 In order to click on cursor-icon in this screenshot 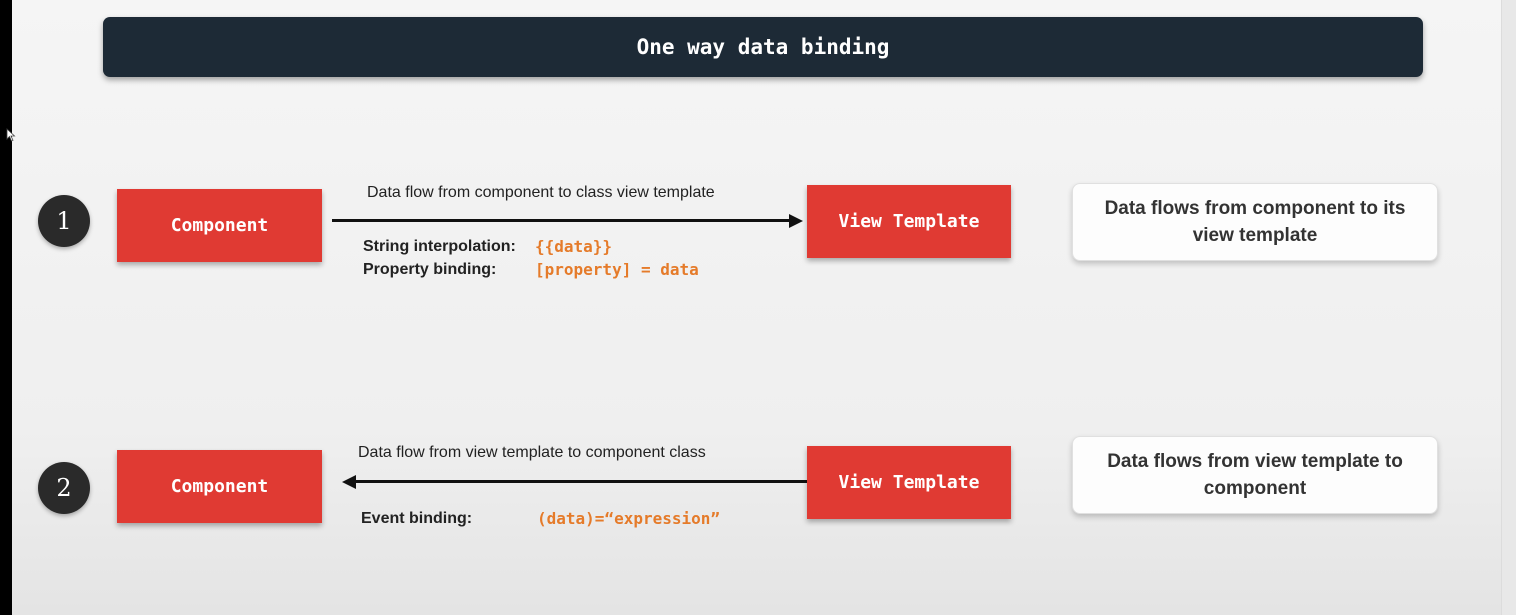, I will do `click(11, 135)`.